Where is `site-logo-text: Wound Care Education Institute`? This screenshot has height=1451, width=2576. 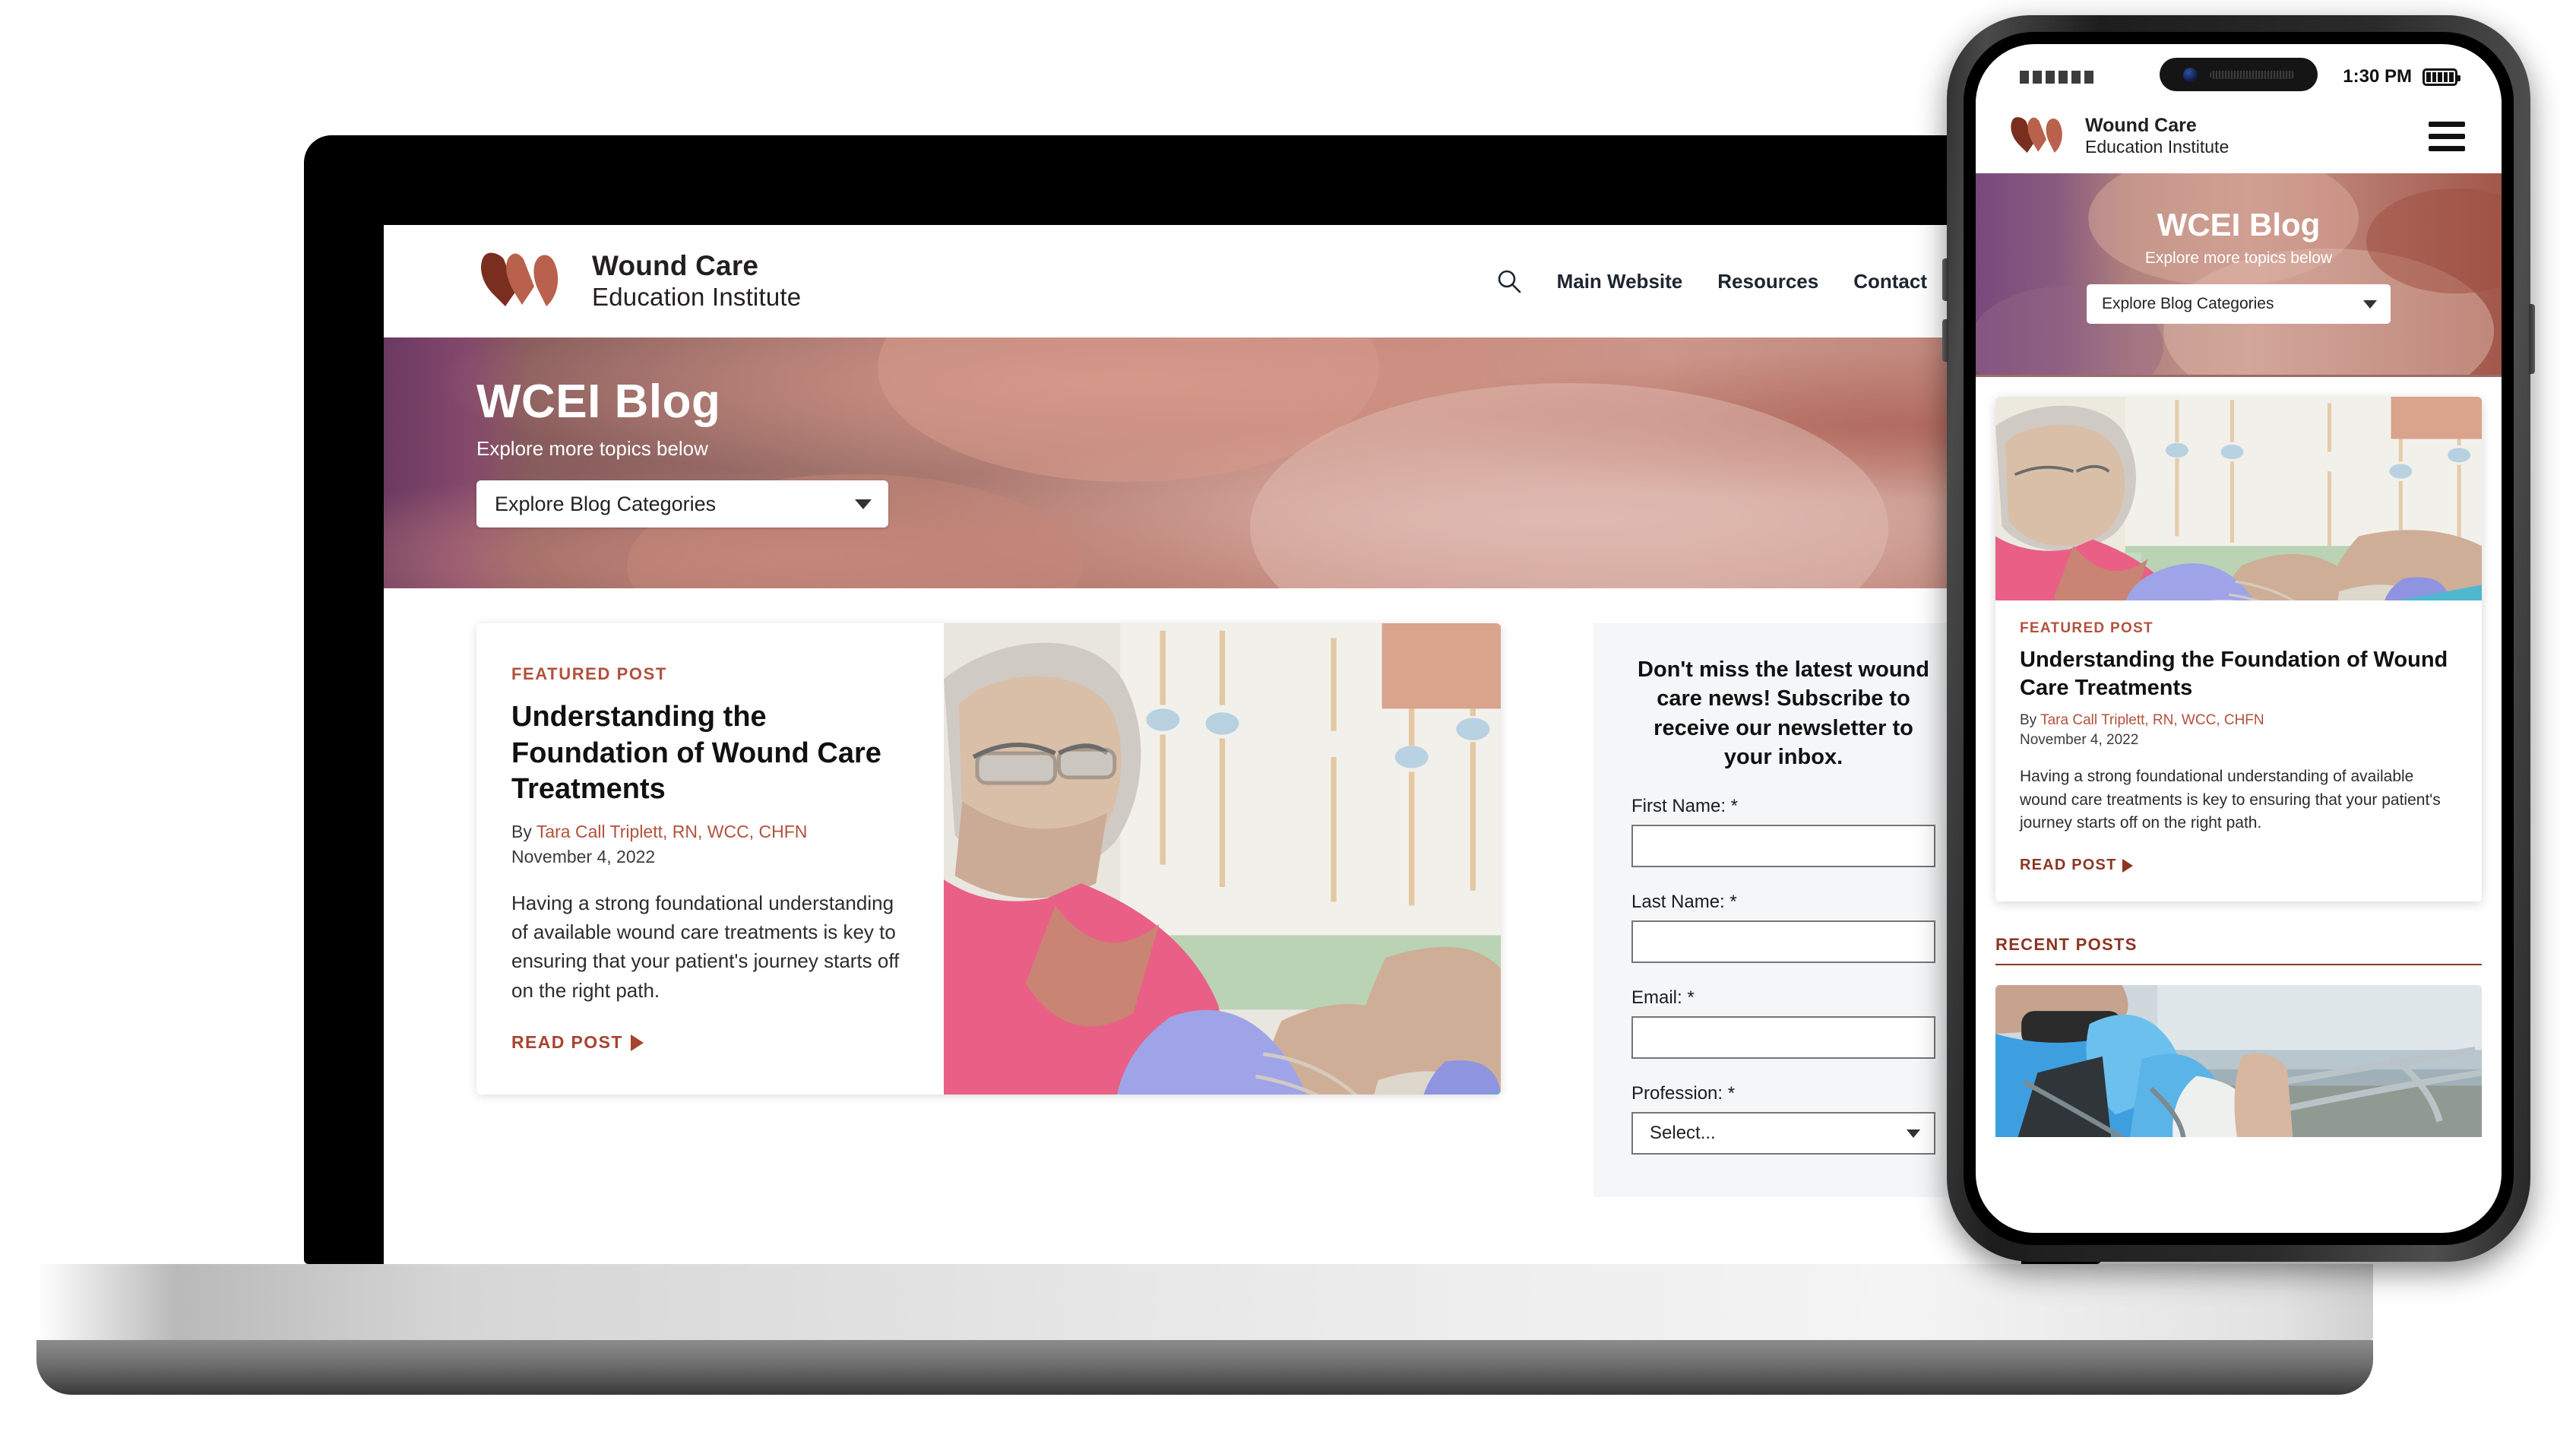 site-logo-text: Wound Care Education Institute is located at coordinates (696, 281).